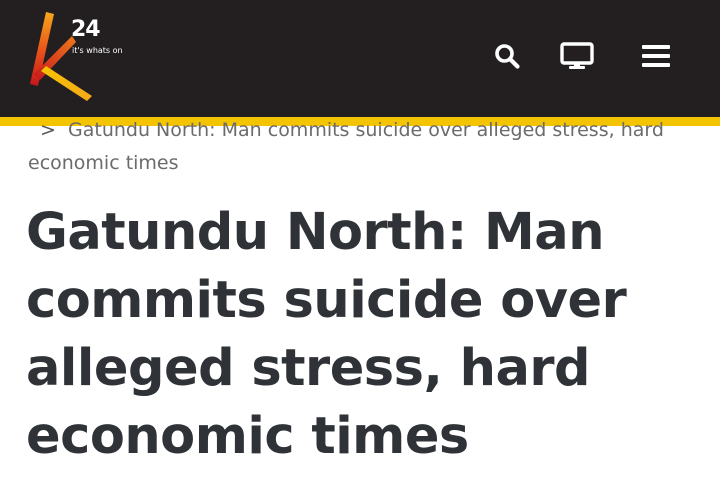 This screenshot has width=720, height=486. What do you see at coordinates (76, 56) in the screenshot?
I see `site-logo: 24 it's whats on` at bounding box center [76, 56].